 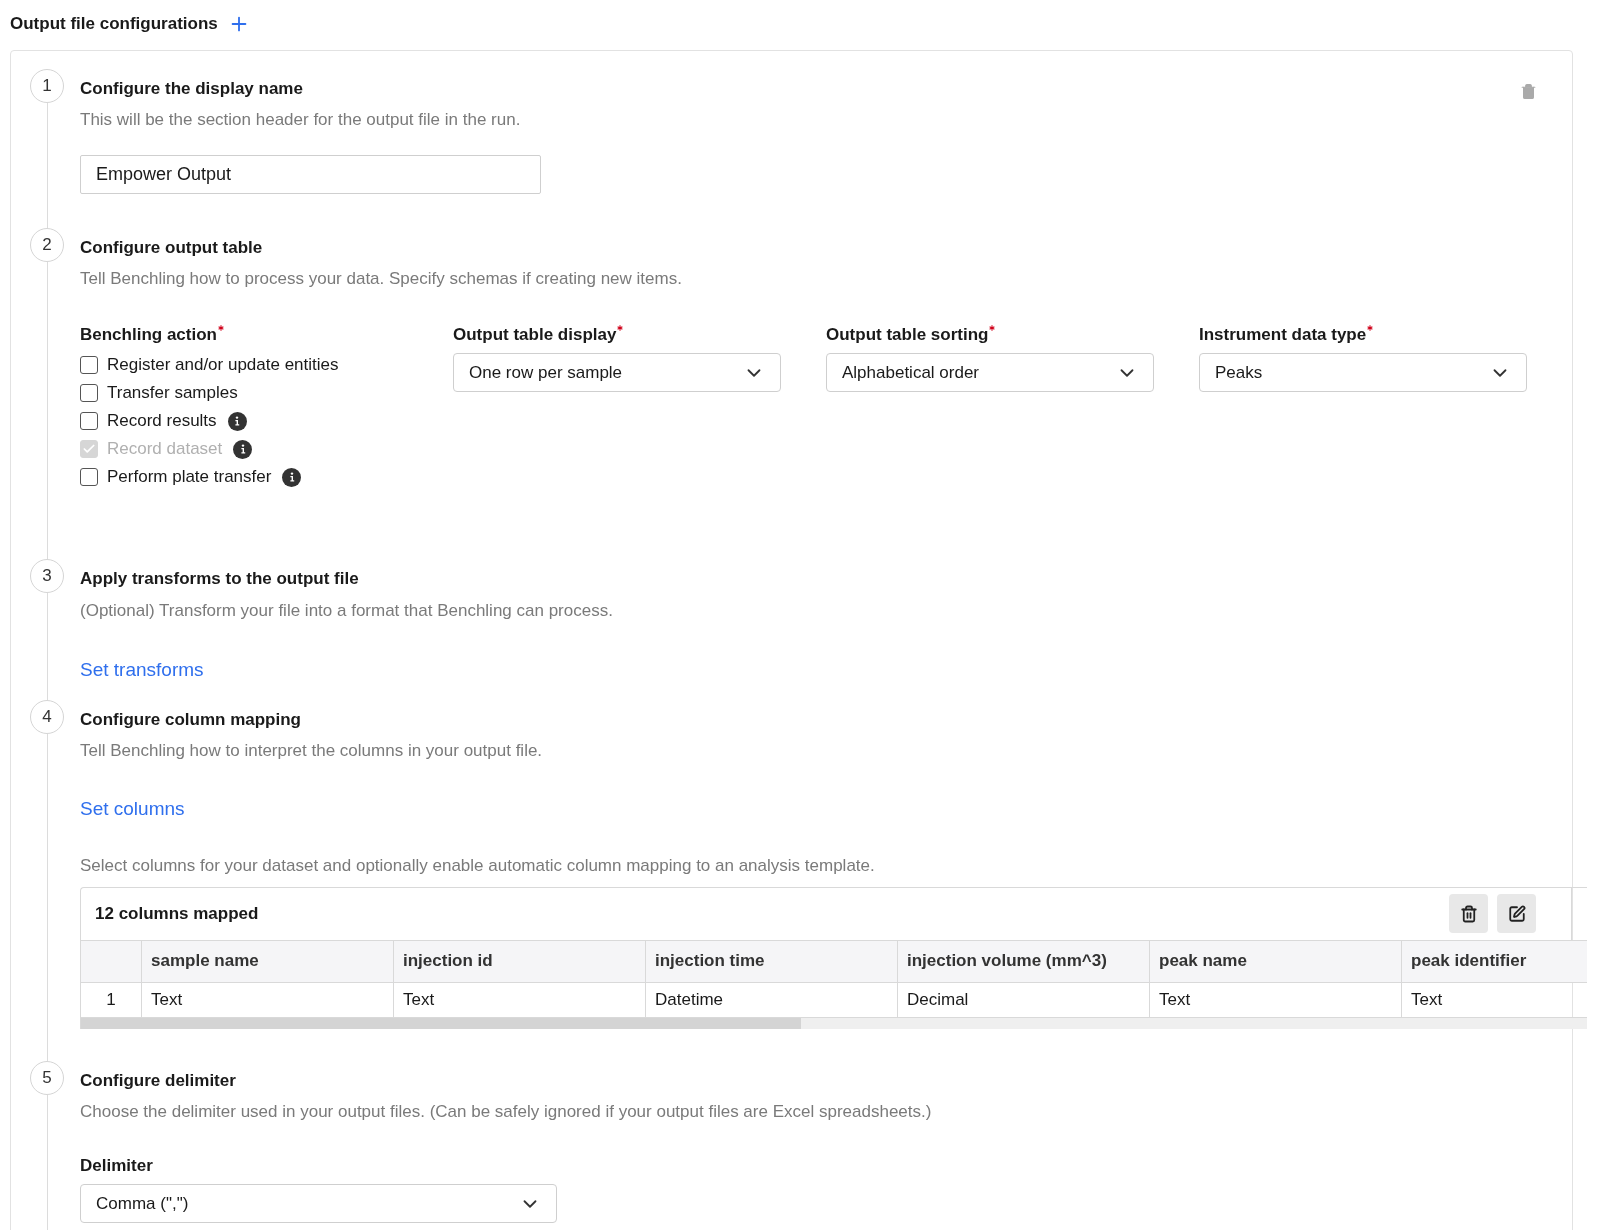 What do you see at coordinates (148, 334) in the screenshot?
I see `field-label: Benchling action` at bounding box center [148, 334].